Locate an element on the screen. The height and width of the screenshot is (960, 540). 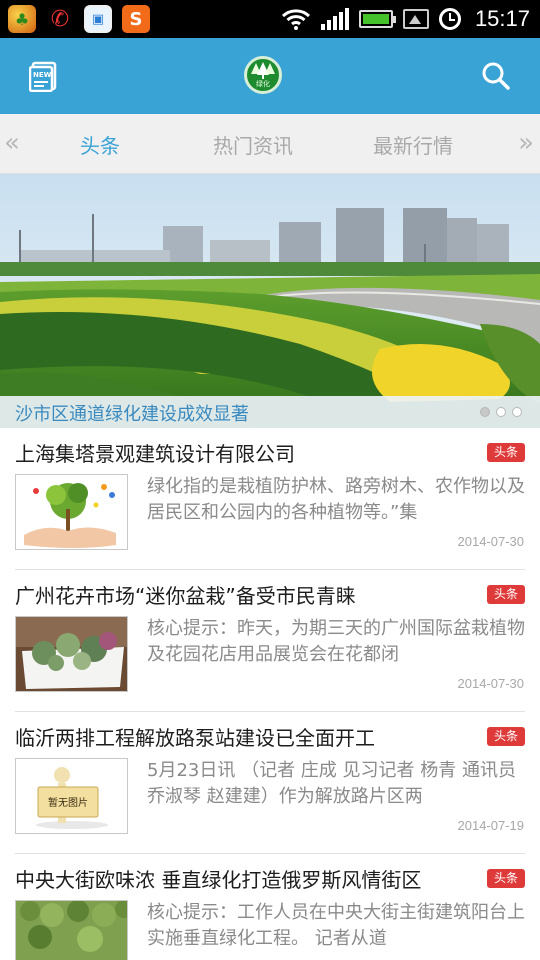
app-header: NEW 绿化 is located at coordinates (270, 76).